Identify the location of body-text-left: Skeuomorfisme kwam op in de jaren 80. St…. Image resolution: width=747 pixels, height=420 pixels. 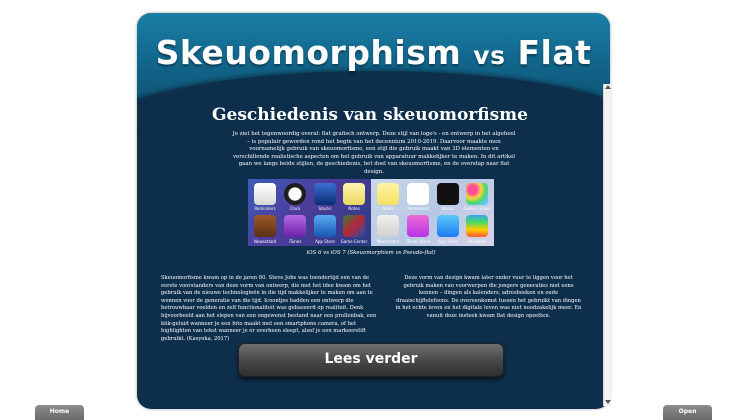
(269, 308).